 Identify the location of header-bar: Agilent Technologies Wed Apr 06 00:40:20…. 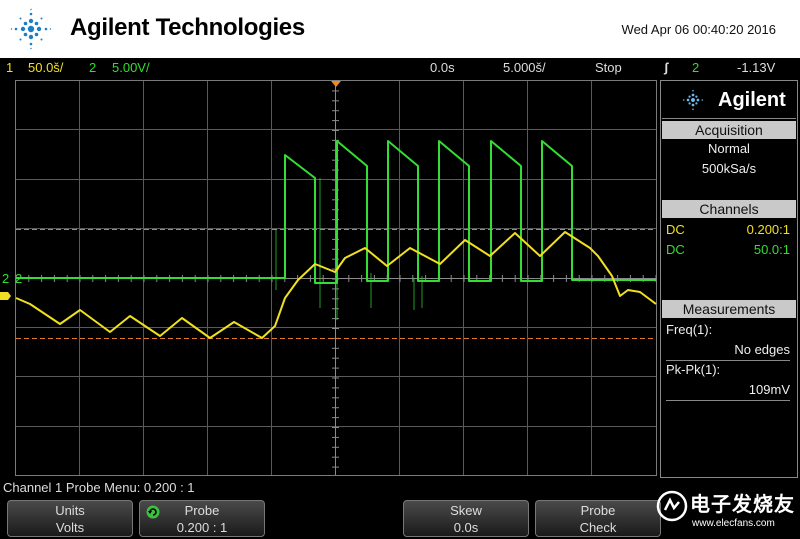
(400, 29).